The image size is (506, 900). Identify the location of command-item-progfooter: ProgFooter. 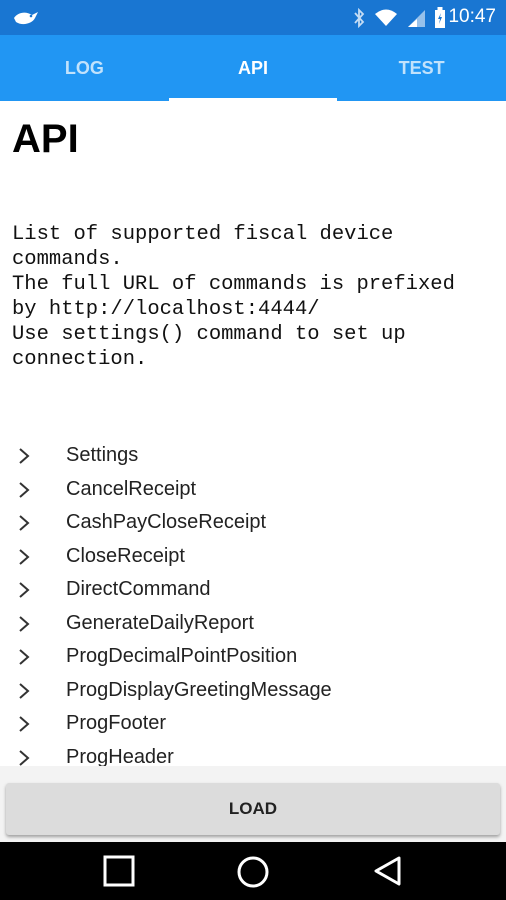
(253, 724).